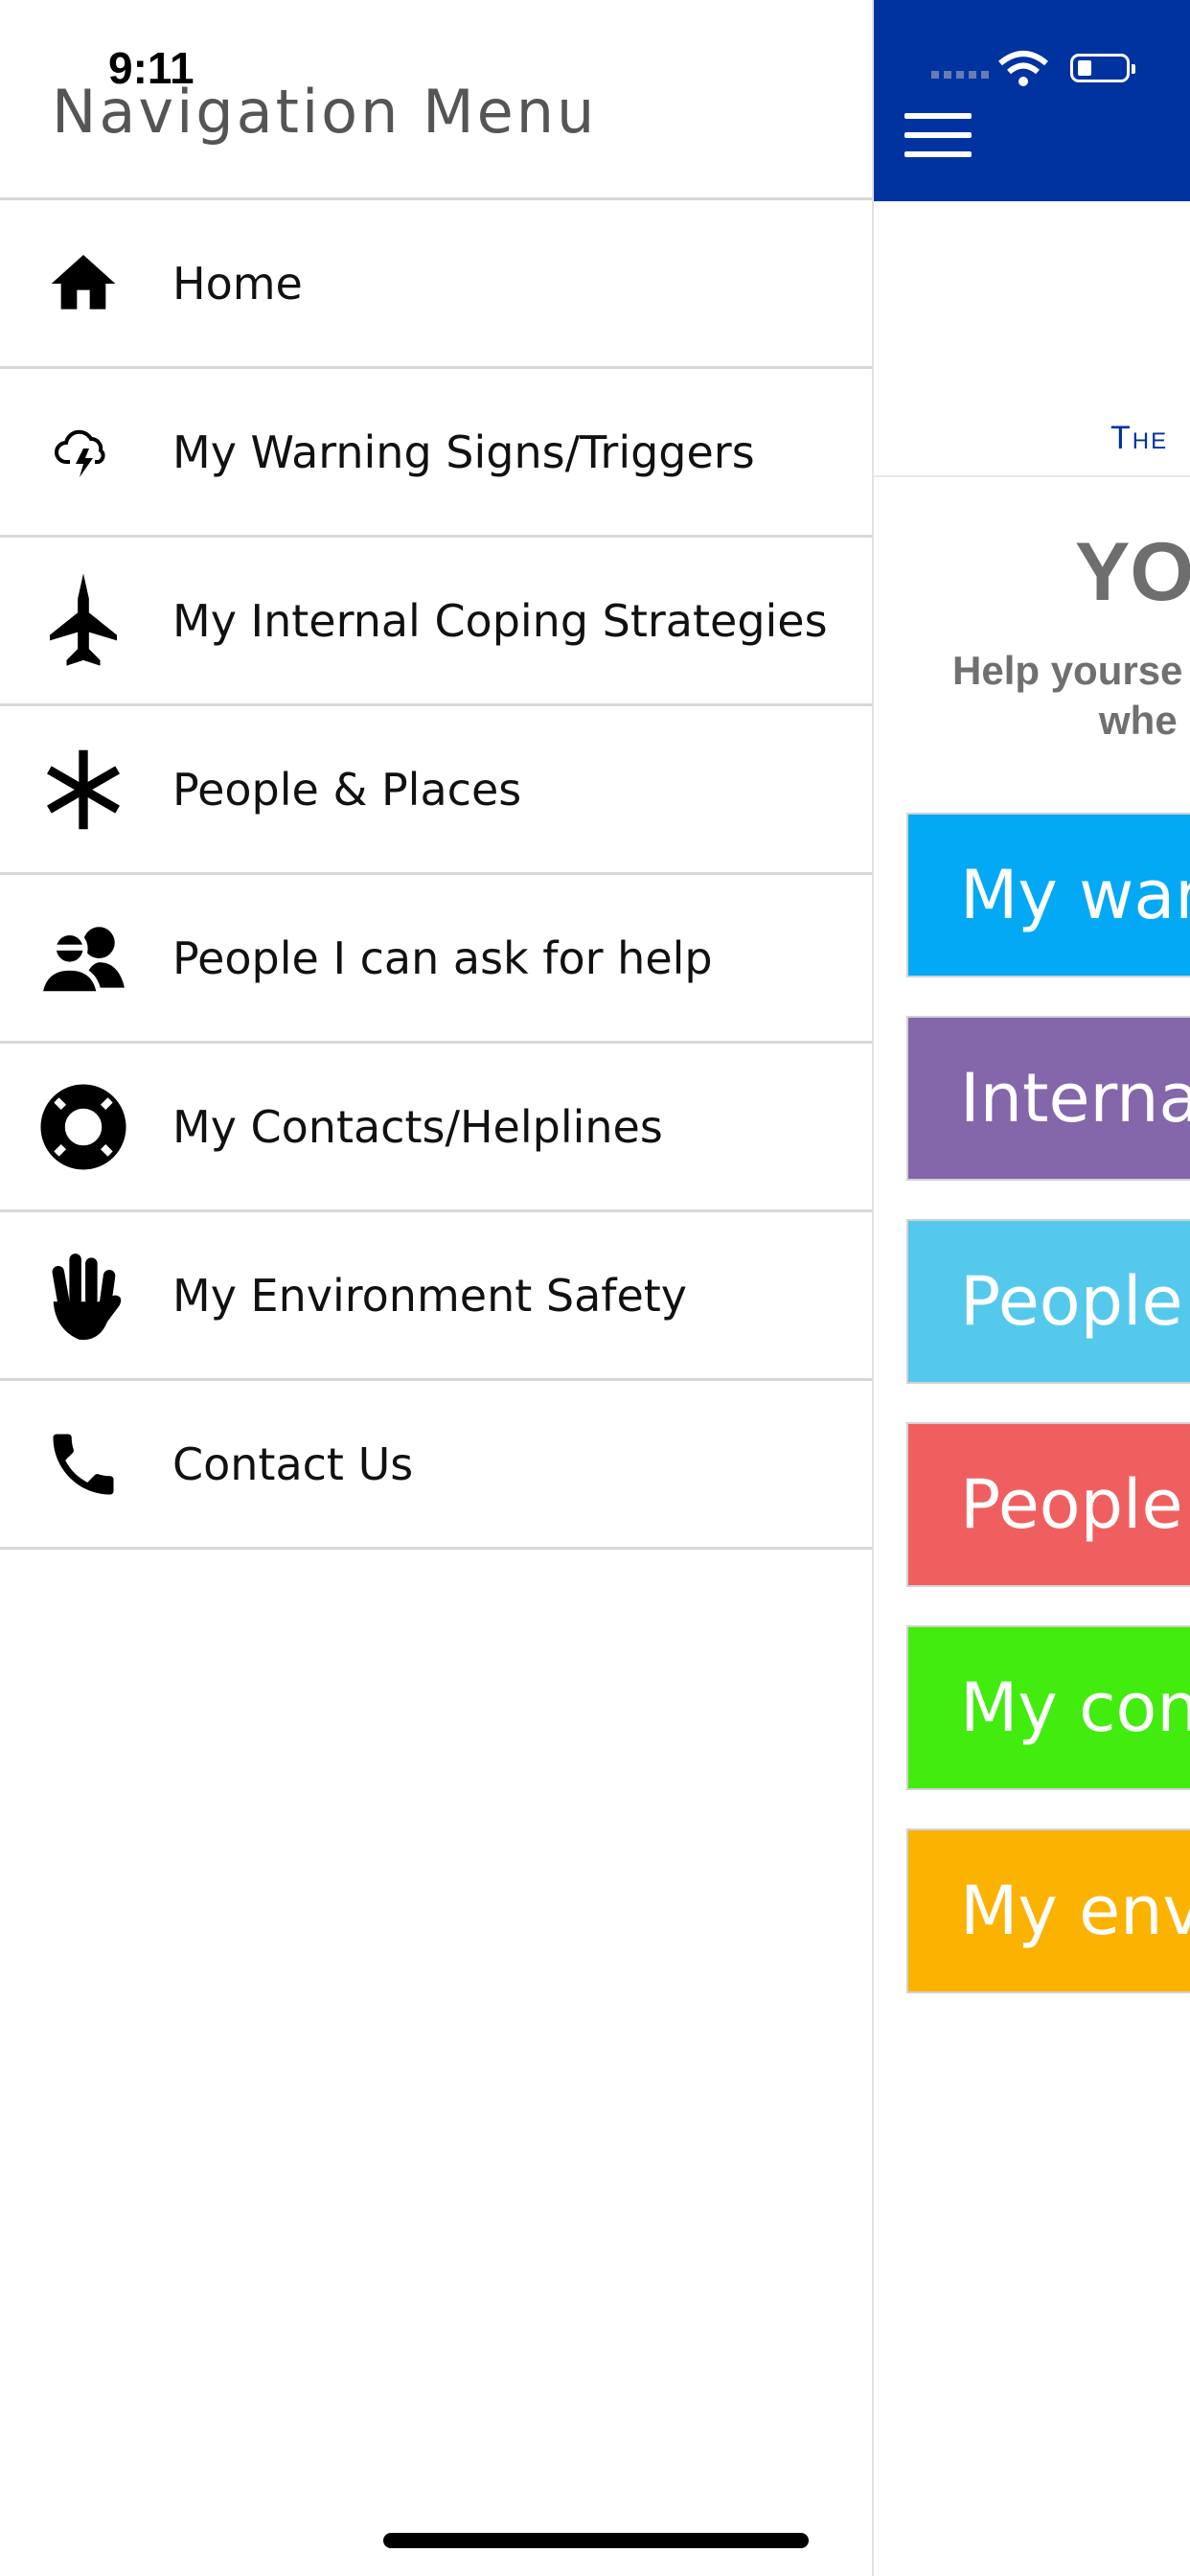 This screenshot has width=1190, height=2576. I want to click on nav-item-coping-strategies: My Internal Coping Strategies, so click(436, 622).